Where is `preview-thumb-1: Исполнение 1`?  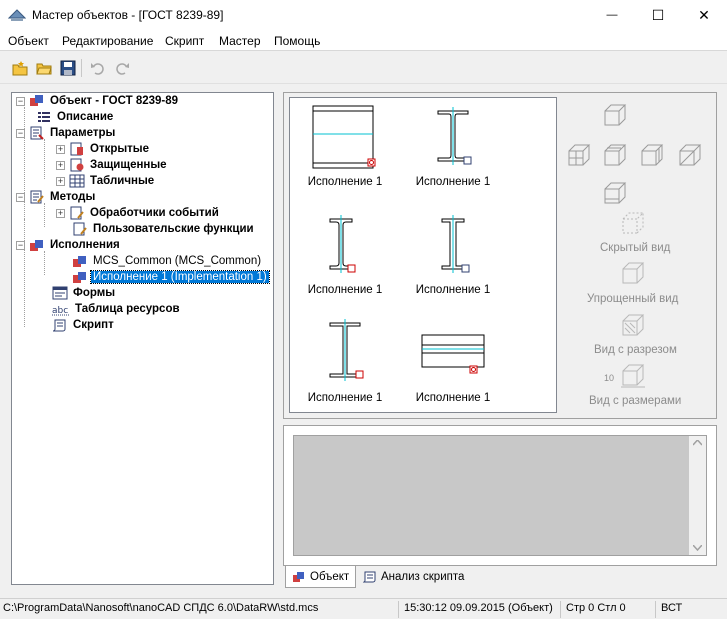 preview-thumb-1: Исполнение 1 is located at coordinates (354, 153).